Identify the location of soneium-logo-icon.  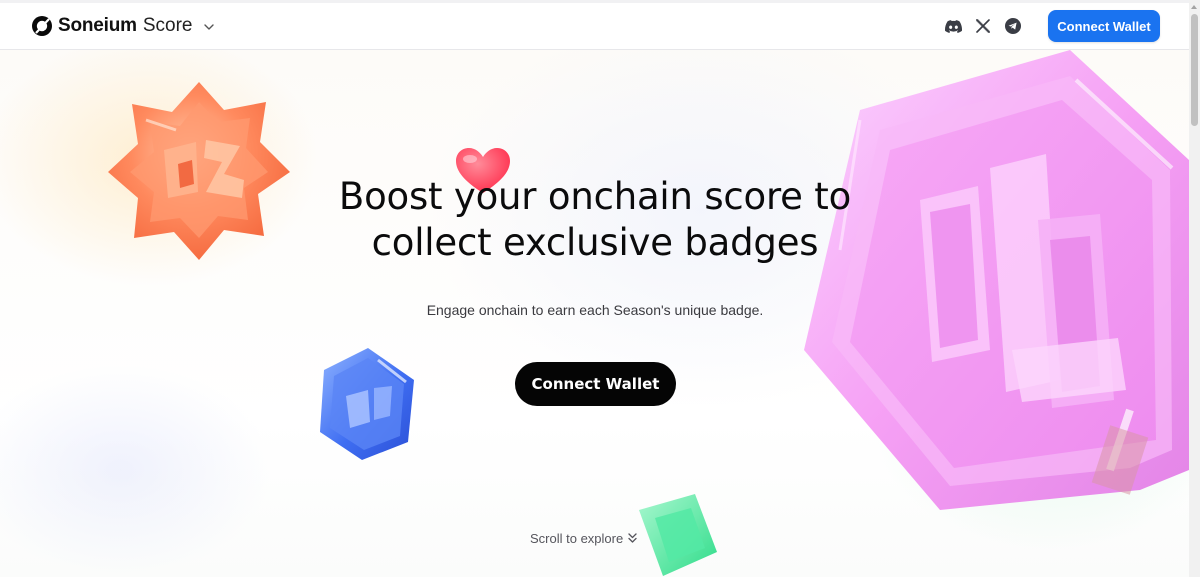
(42, 26).